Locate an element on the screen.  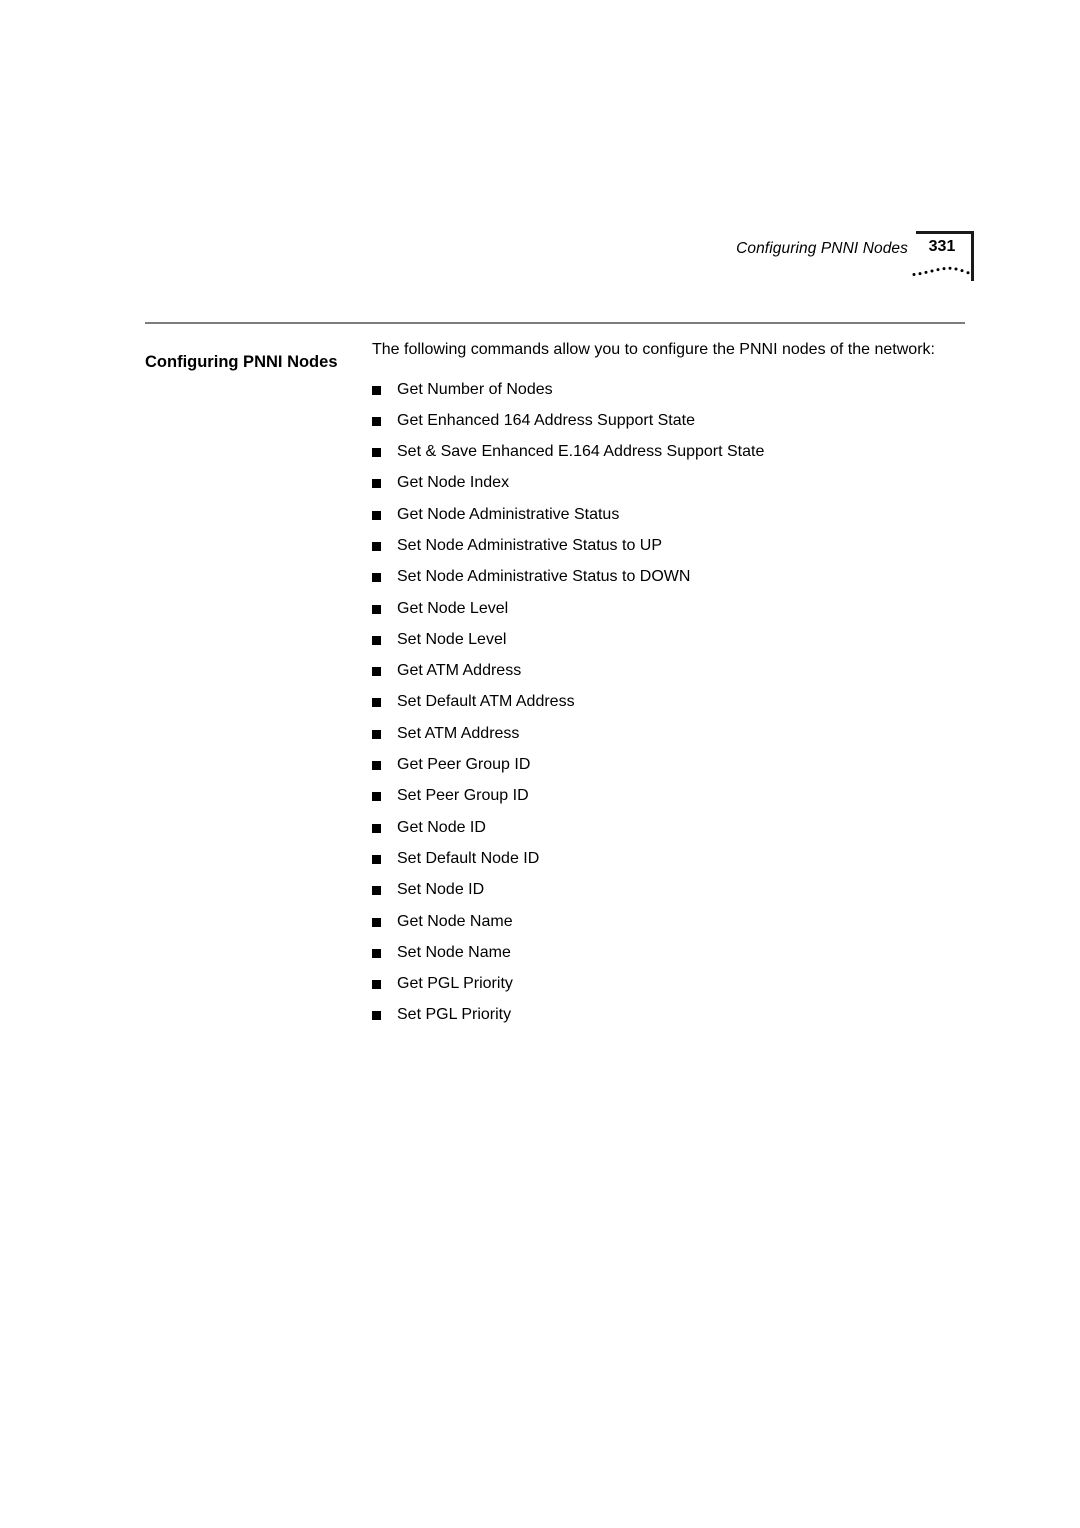
list-item-label: Set Node Level is located at coordinates (452, 639).